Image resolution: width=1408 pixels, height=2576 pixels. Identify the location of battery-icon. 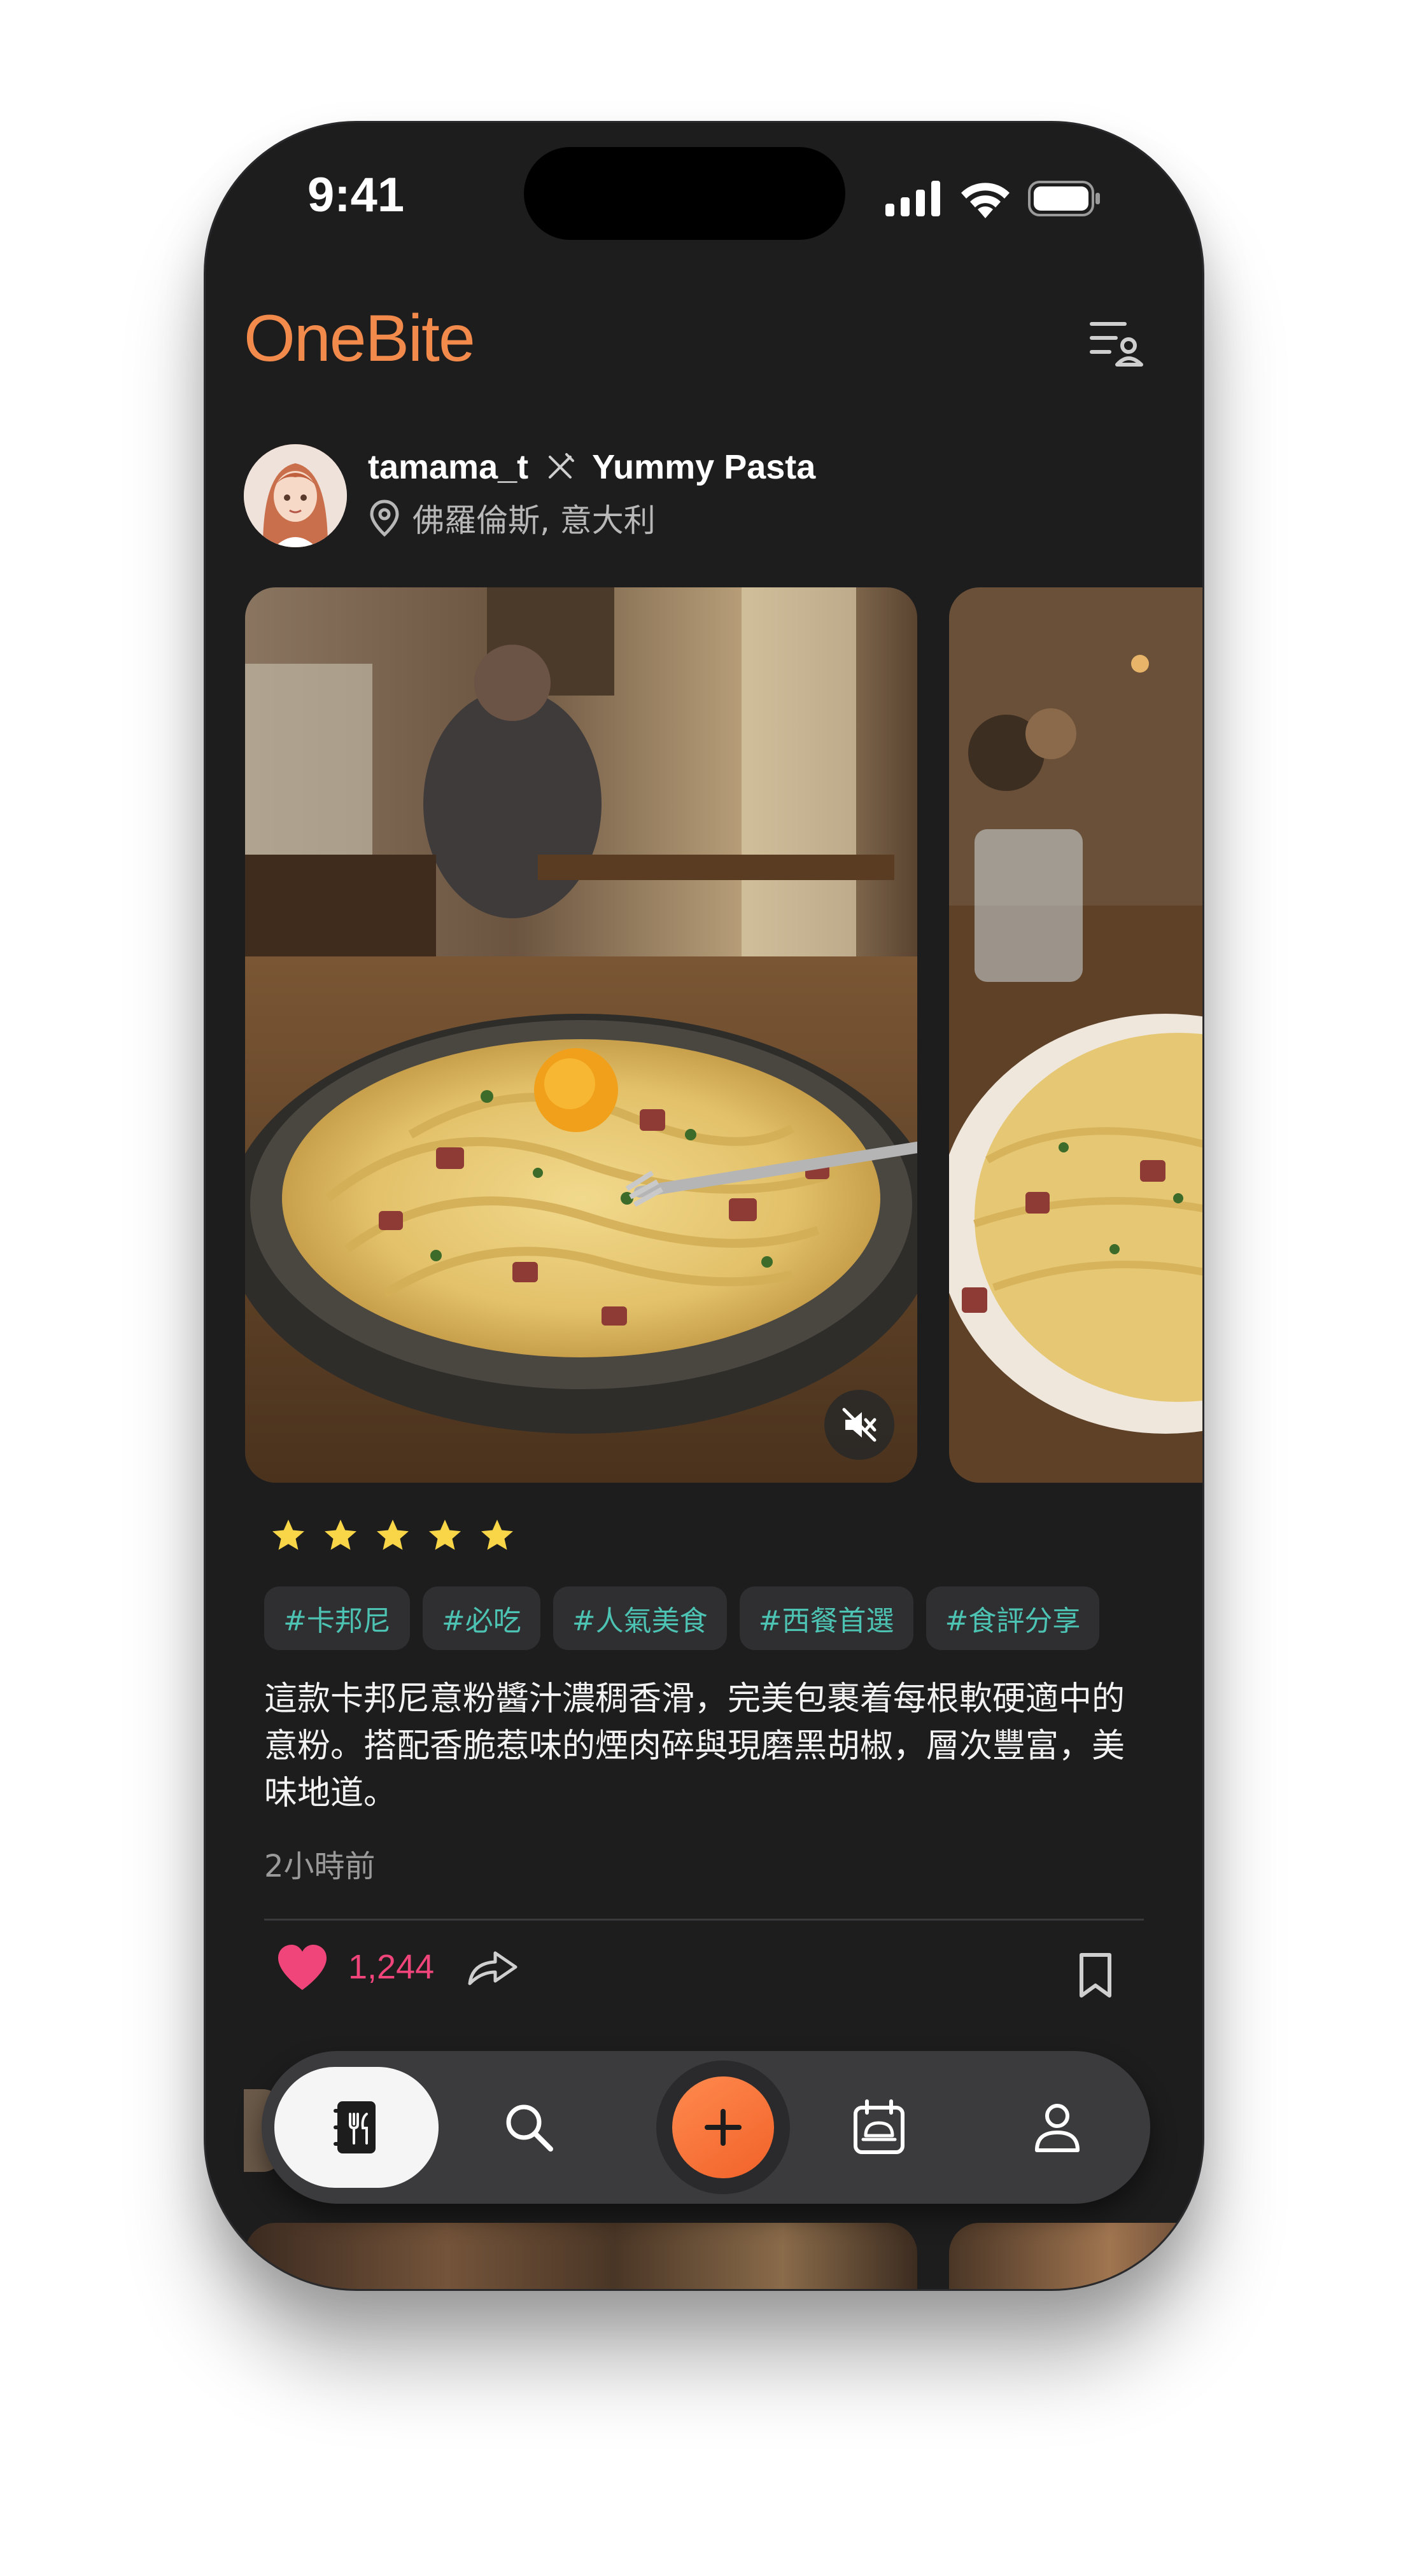
(1064, 198).